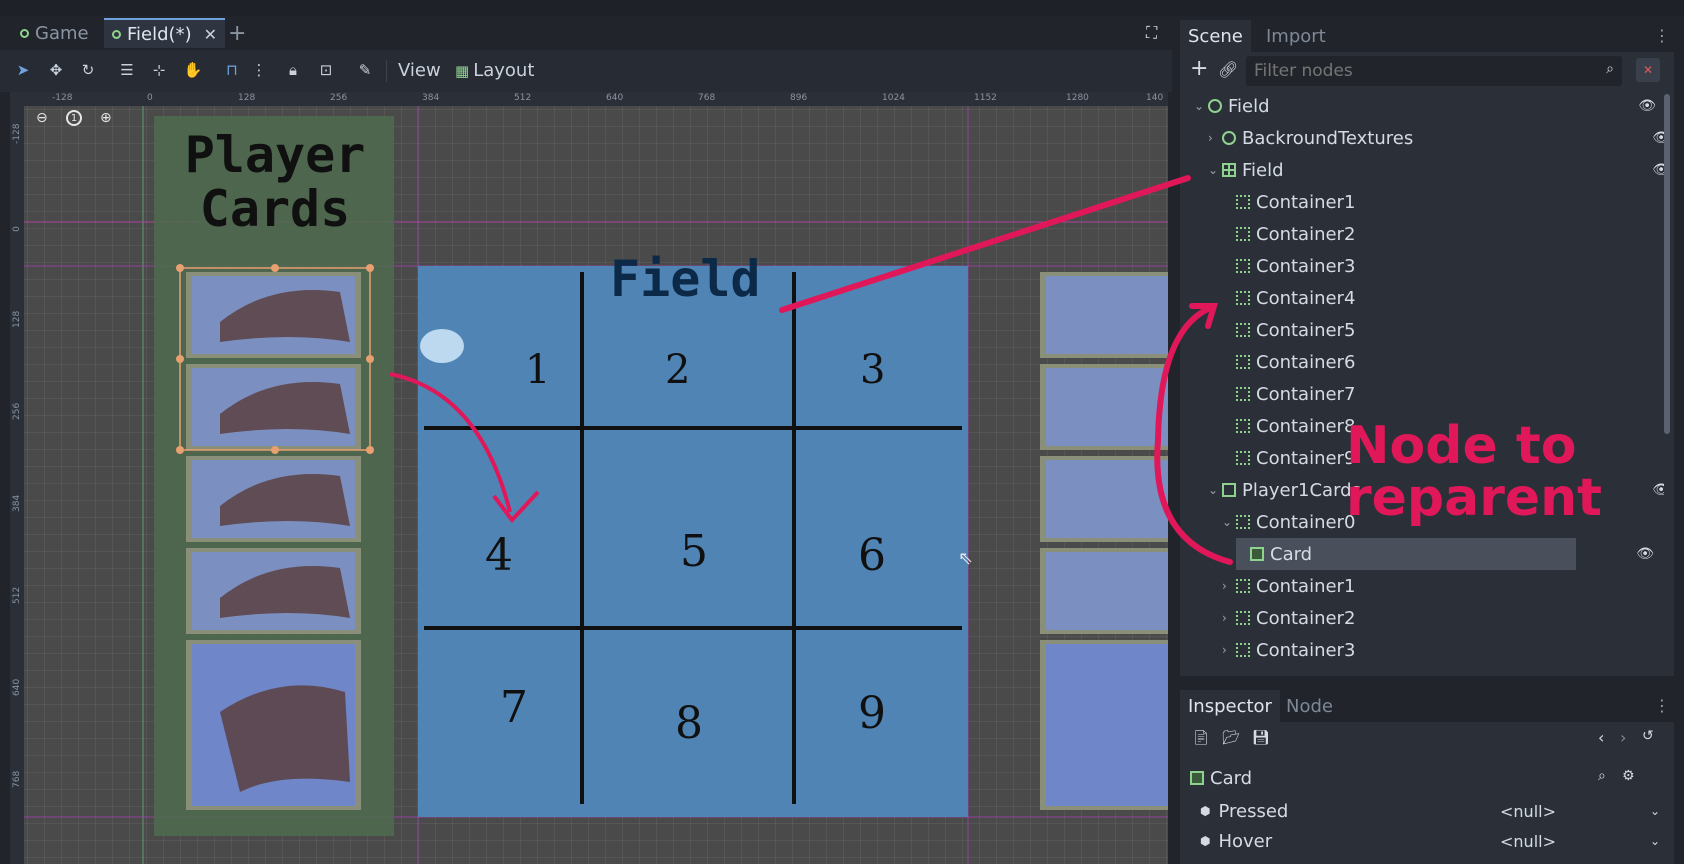 The image size is (1684, 864). Describe the element at coordinates (1474, 472) in the screenshot. I see `annotation-label: Node to reparent` at that location.